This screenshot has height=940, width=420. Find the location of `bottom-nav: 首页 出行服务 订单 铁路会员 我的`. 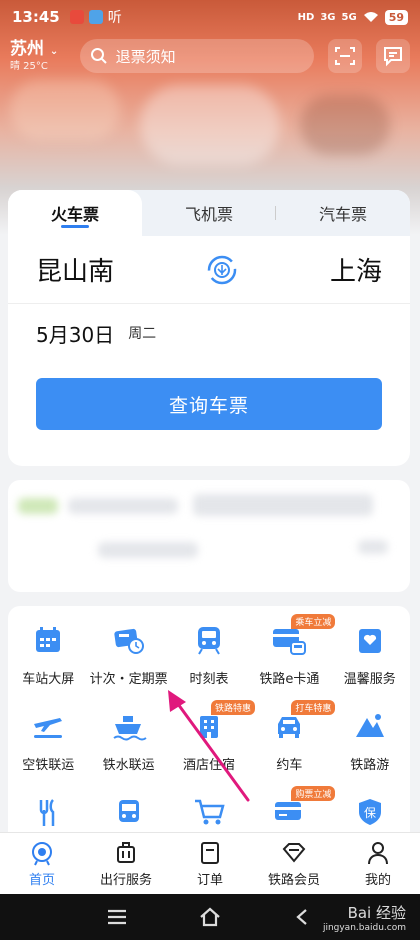

bottom-nav: 首页 出行服务 订单 铁路会员 我的 is located at coordinates (210, 863).